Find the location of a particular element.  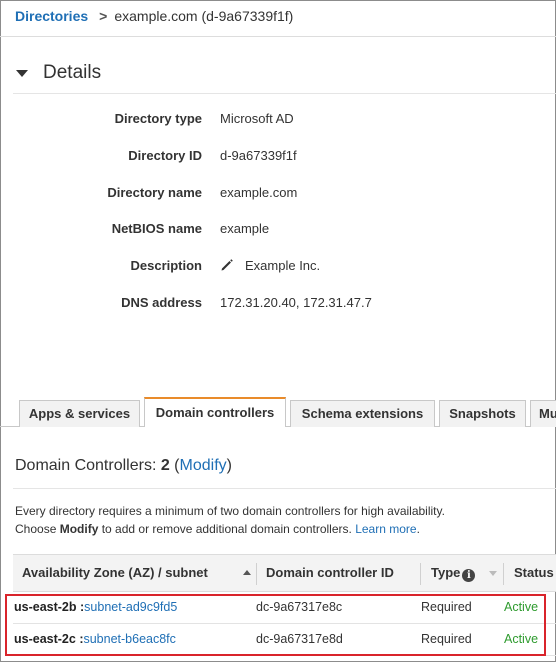

column-header-az-subnet: Availability Zone (AZ) / subnet is located at coordinates (115, 573).